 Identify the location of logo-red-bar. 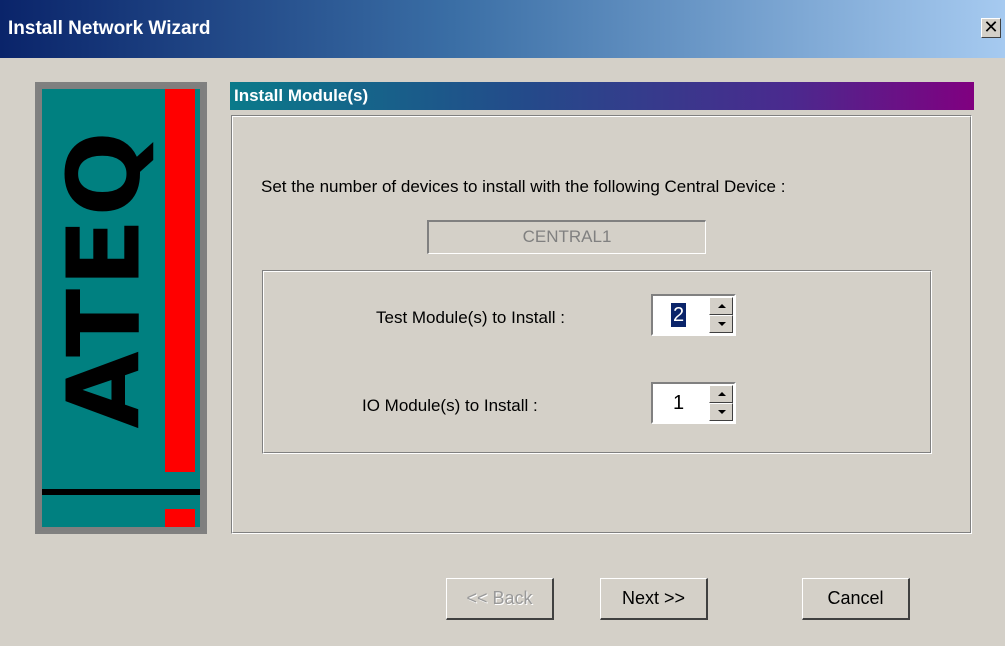
(180, 280).